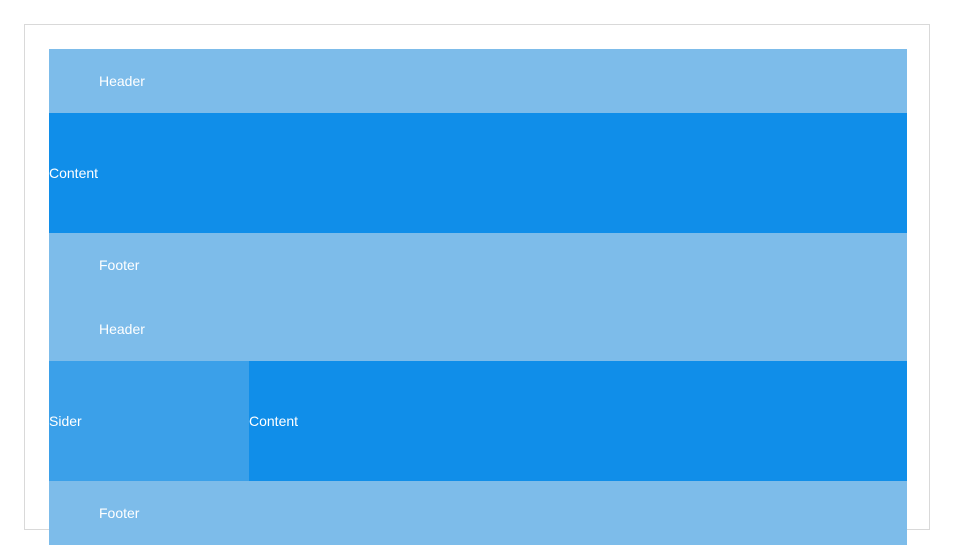  I want to click on sider-label: Sider, so click(65, 421).